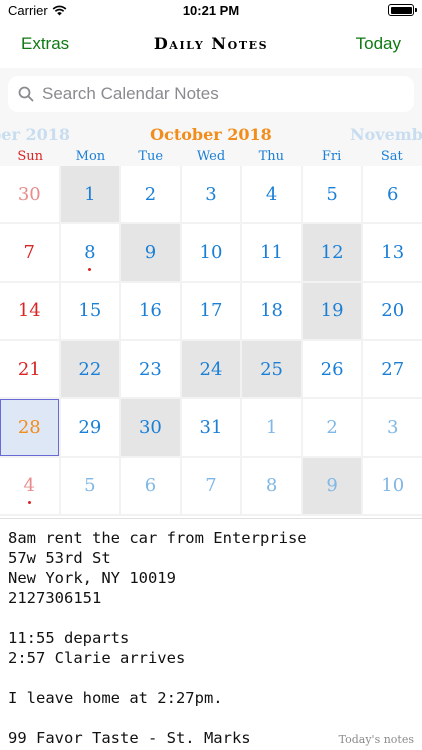  I want to click on day-number: 6, so click(392, 194).